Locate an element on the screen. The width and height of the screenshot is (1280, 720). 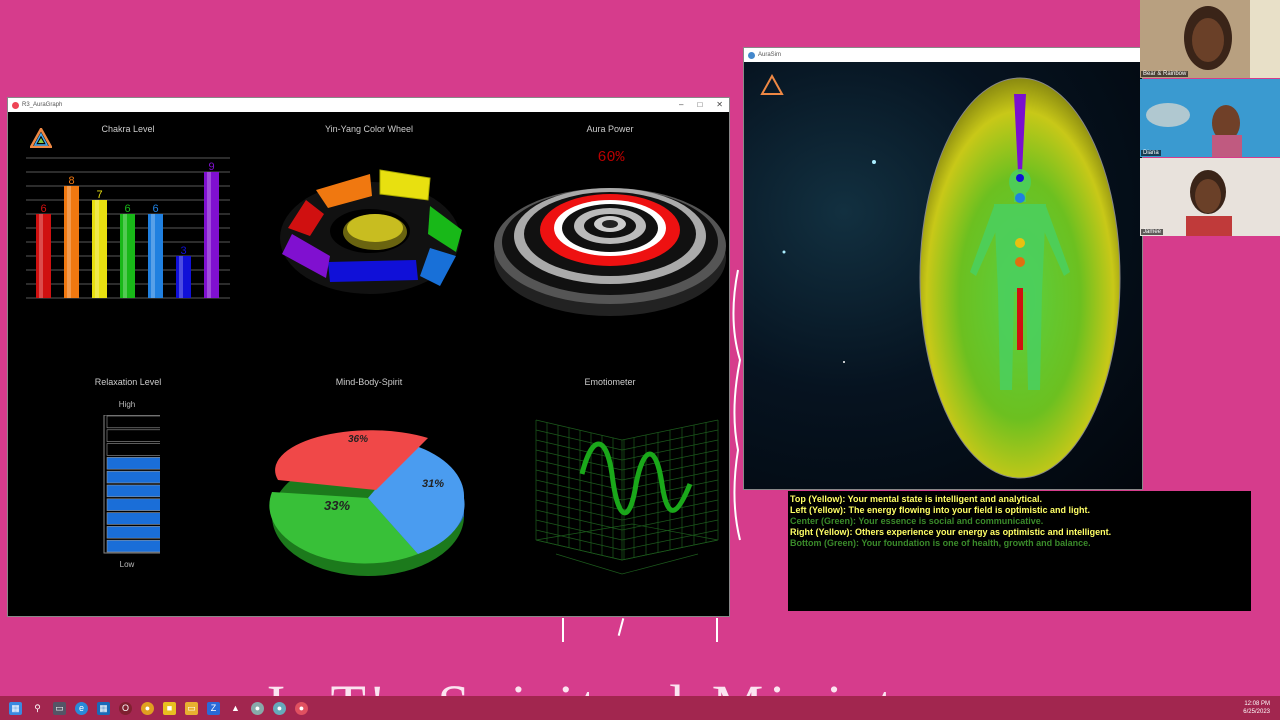
relaxation-high-label: High is located at coordinates (127, 404).